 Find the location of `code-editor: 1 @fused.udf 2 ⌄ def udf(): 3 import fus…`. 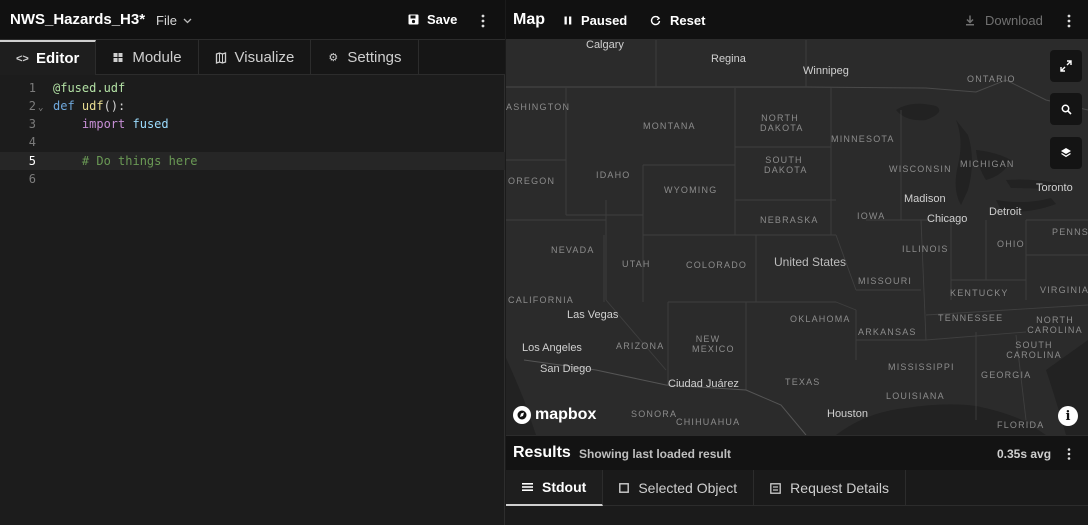

code-editor: 1 @fused.udf 2 ⌄ def udf(): 3 import fus… is located at coordinates (252, 138).